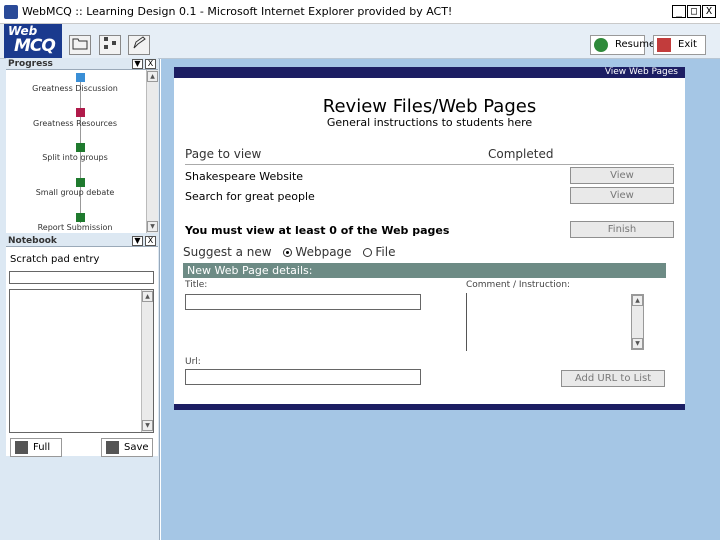 The image size is (720, 540). I want to click on scratch-pad-textarea: ▲ ▼, so click(81, 361).